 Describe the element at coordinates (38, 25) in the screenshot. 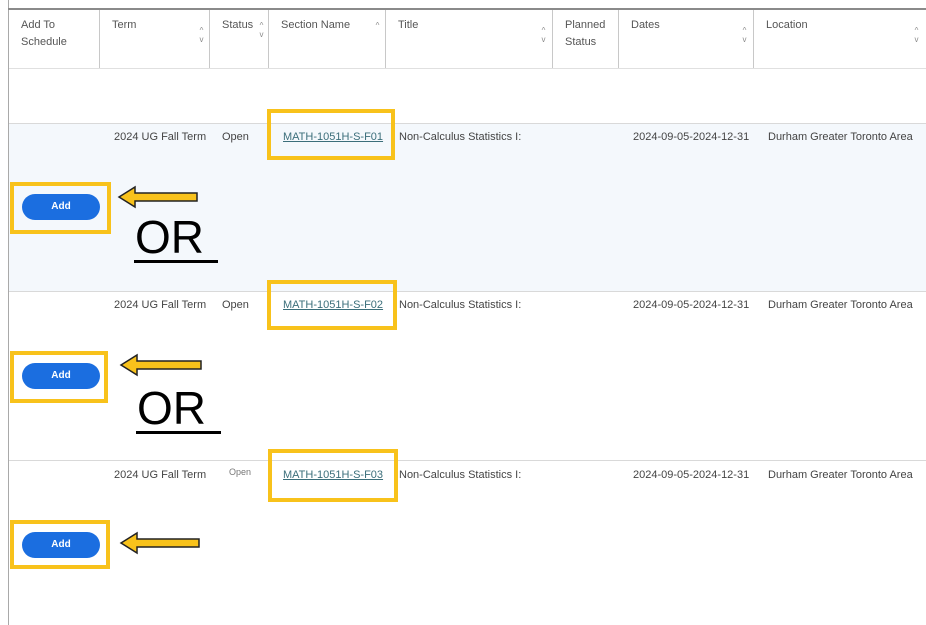

I see `header-label-line1: Add To` at that location.